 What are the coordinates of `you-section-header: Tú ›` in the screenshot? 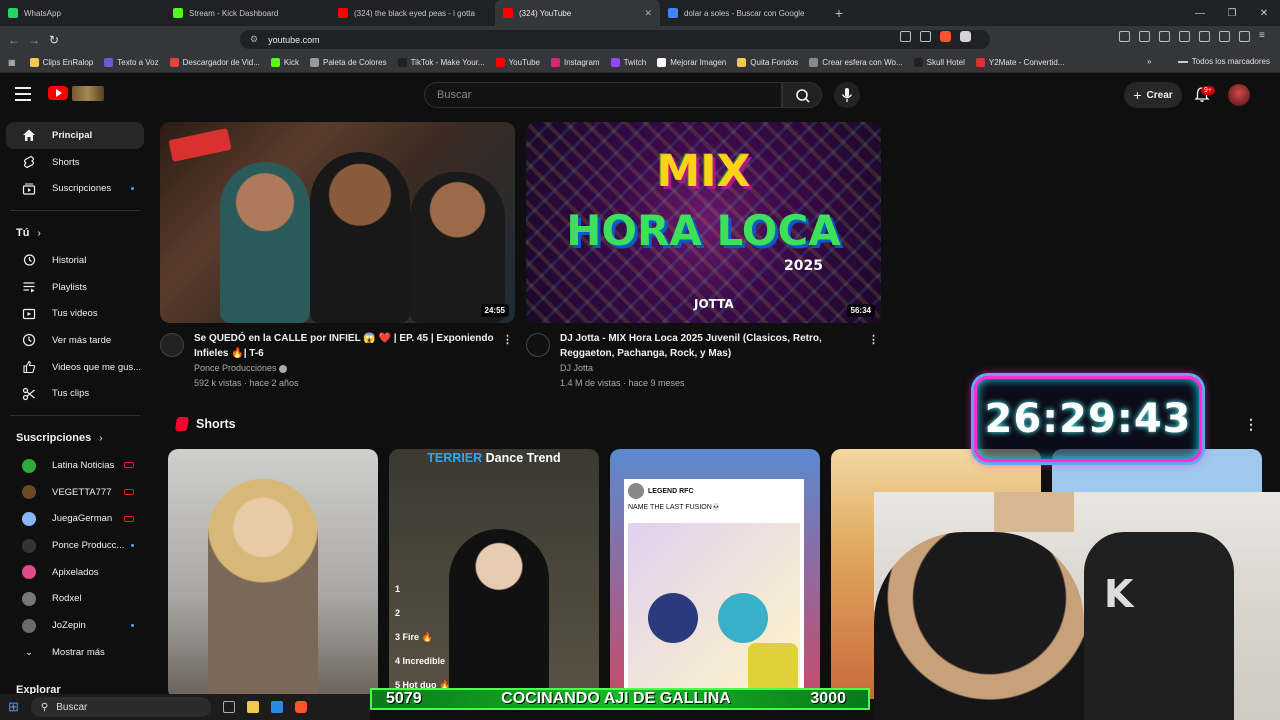 It's located at (75, 233).